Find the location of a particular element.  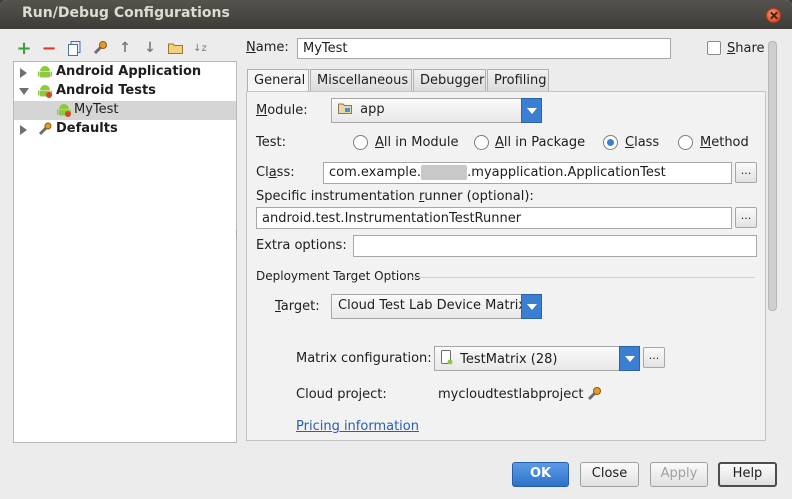

pricing-information-link: Pricing information is located at coordinates (357, 426).